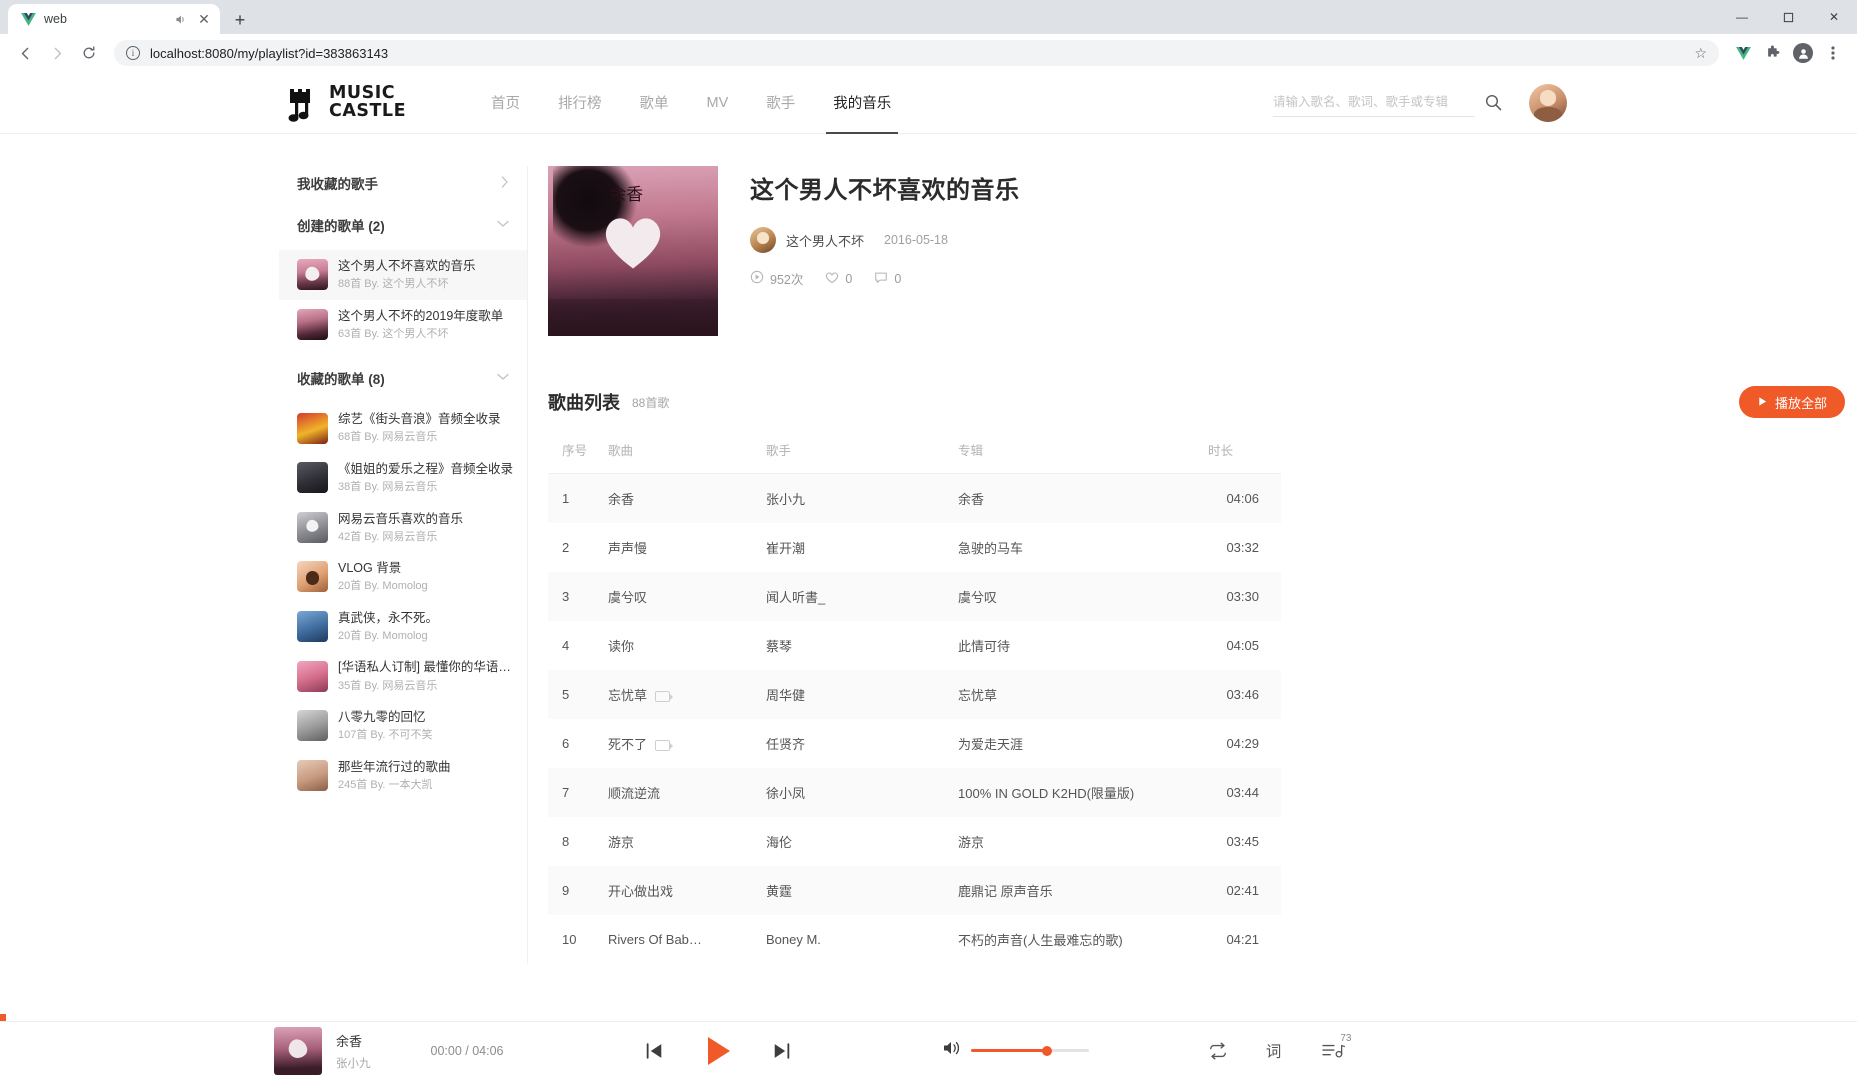 Image resolution: width=1857 pixels, height=1079 pixels. Describe the element at coordinates (1788, 17) in the screenshot. I see `maximize-button` at that location.